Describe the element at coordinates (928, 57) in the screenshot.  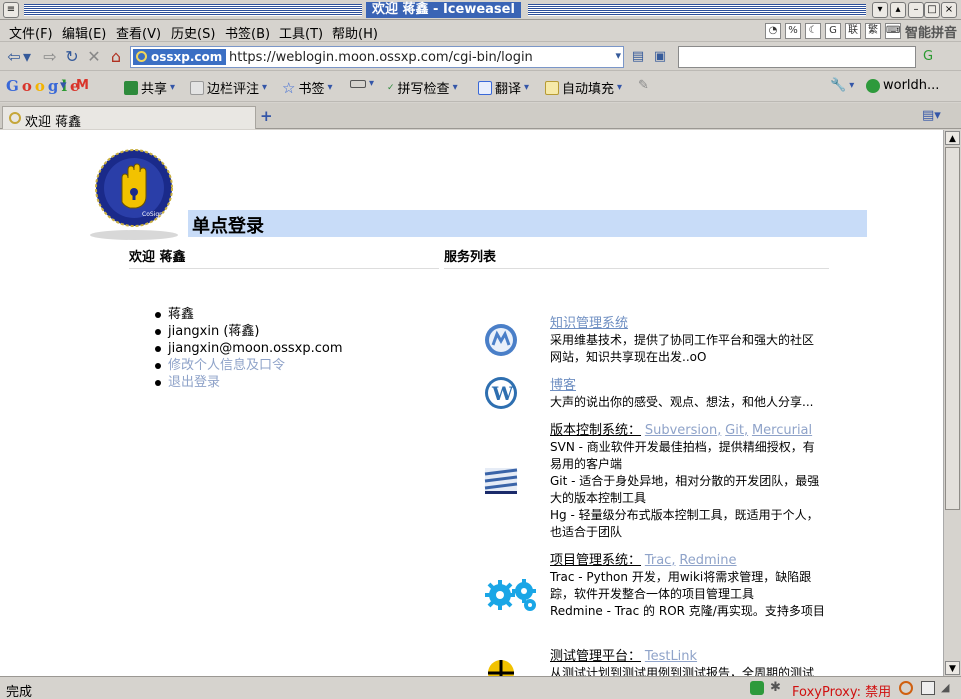
I see `google-search-icon: G` at that location.